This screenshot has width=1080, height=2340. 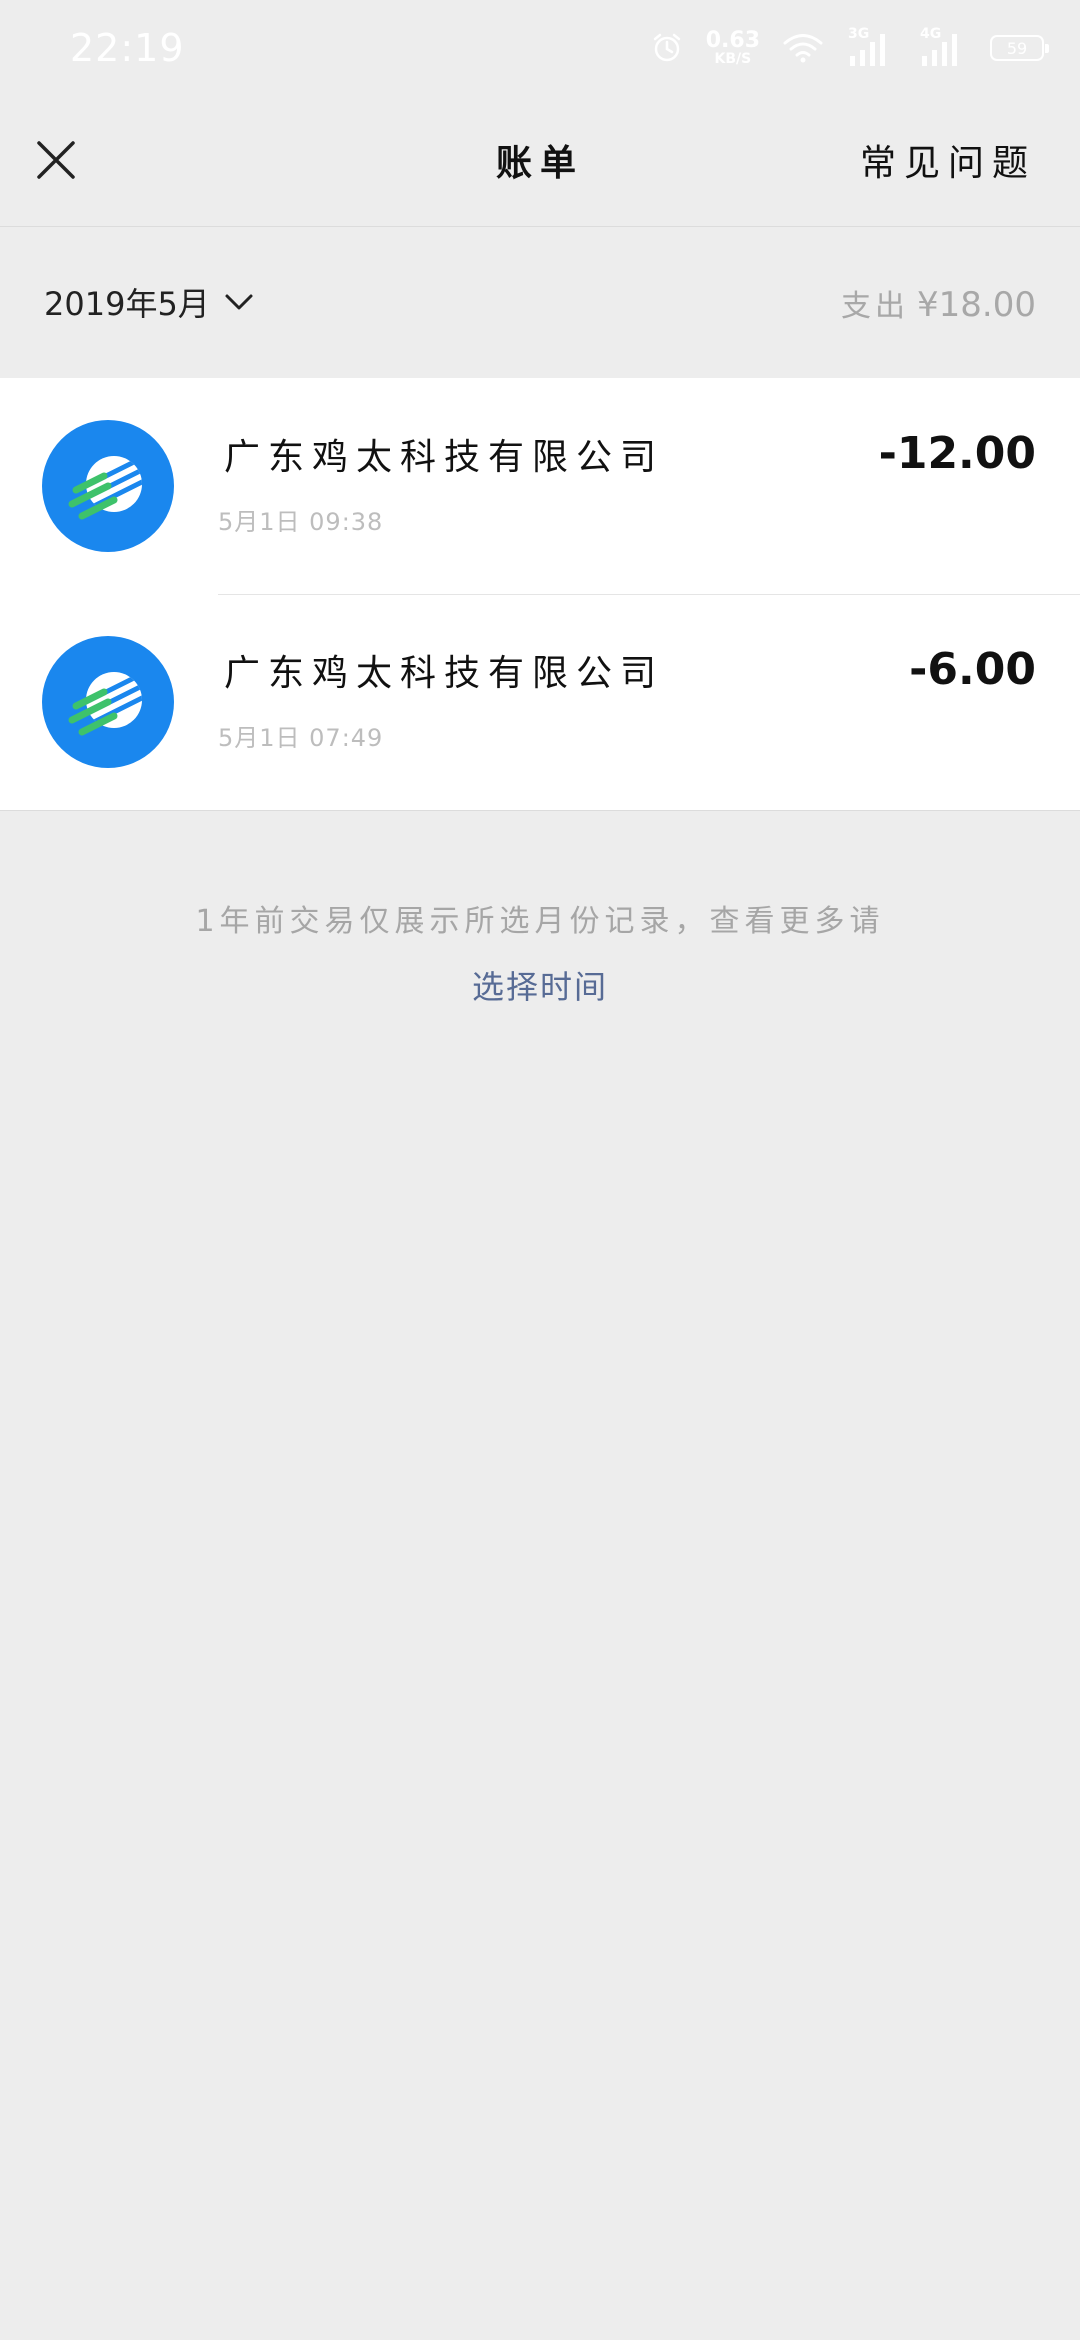 What do you see at coordinates (733, 59) in the screenshot?
I see `net-speed-unit: KB/S` at bounding box center [733, 59].